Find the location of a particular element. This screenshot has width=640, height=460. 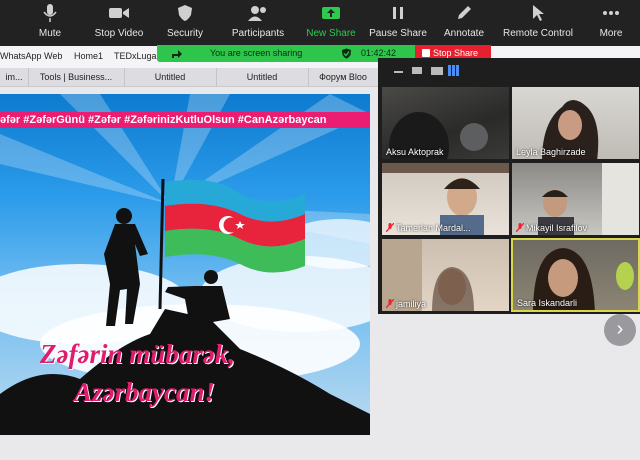

stop-square-icon is located at coordinates (426, 53).